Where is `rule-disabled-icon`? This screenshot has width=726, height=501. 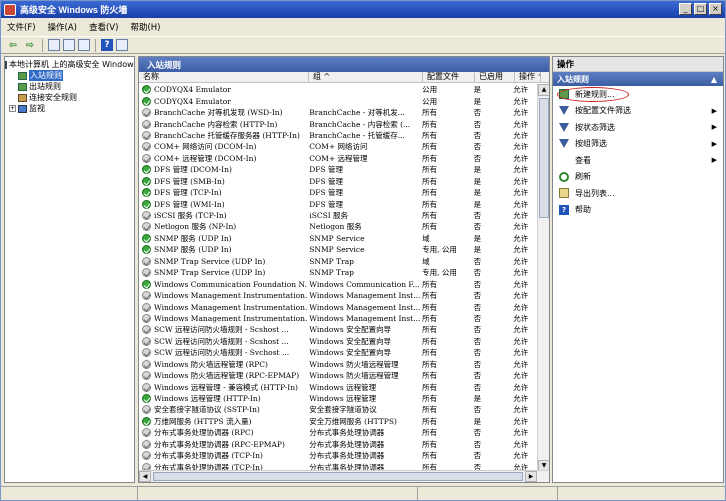
rule-disabled-icon is located at coordinates (146, 158).